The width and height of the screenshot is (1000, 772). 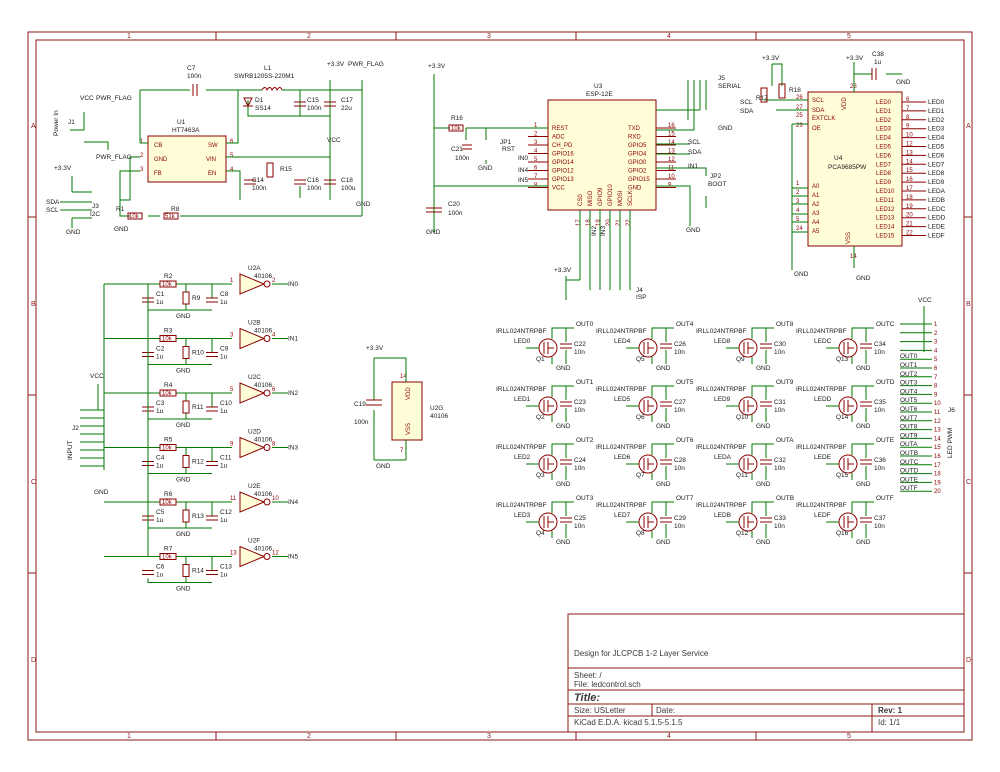 What do you see at coordinates (937, 422) in the screenshot?
I see `j6-pin-num: 12` at bounding box center [937, 422].